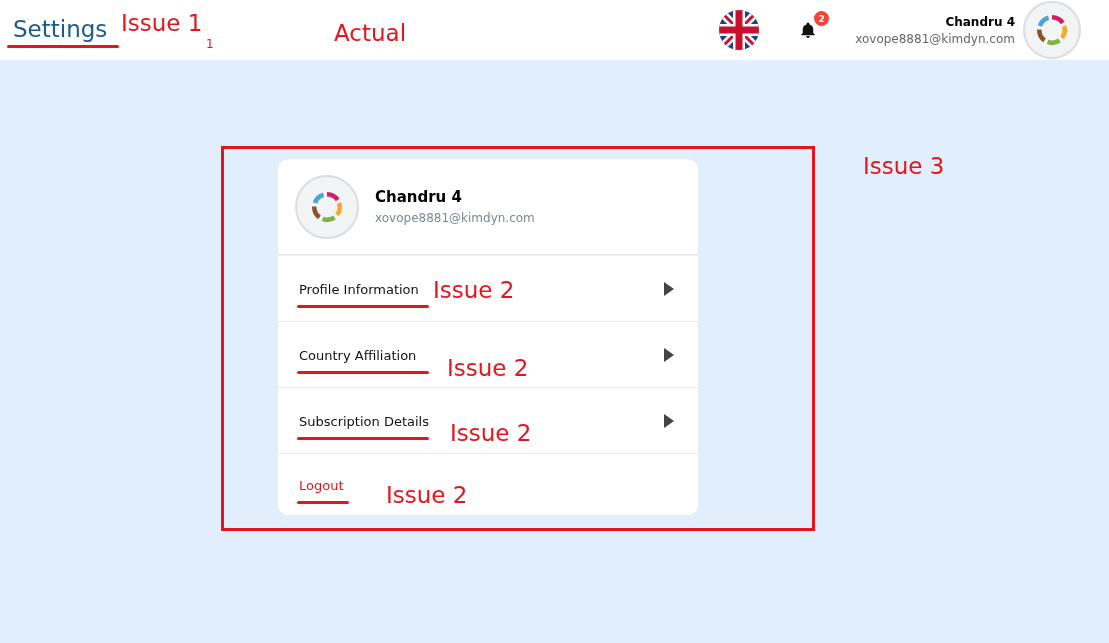  Describe the element at coordinates (364, 289) in the screenshot. I see `menu-link: Profile Information` at that location.